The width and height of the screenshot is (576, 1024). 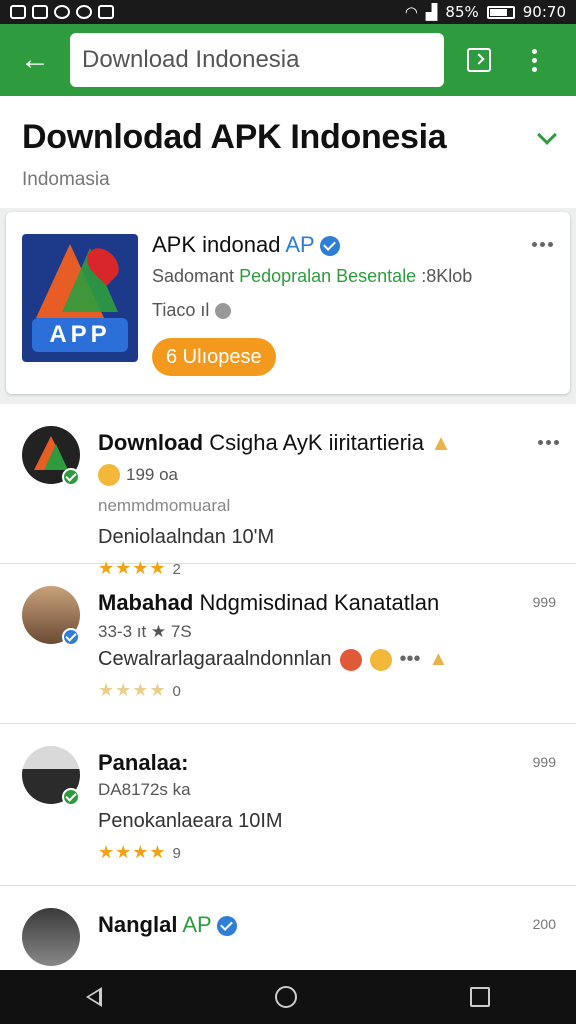 What do you see at coordinates (288, 926) in the screenshot?
I see `list-item: Nanglal AP 200` at bounding box center [288, 926].